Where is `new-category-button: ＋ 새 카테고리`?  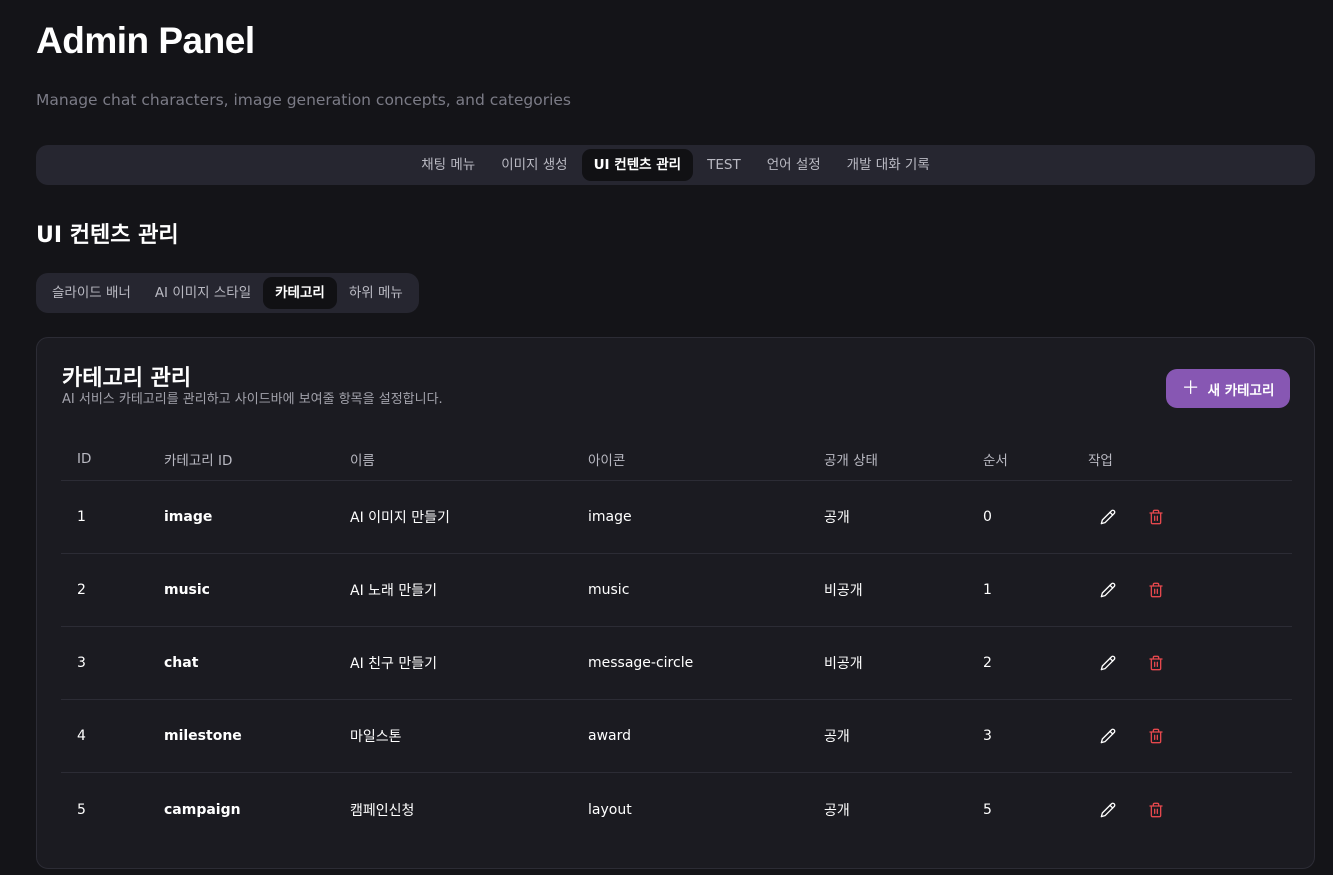 new-category-button: ＋ 새 카테고리 is located at coordinates (1228, 388).